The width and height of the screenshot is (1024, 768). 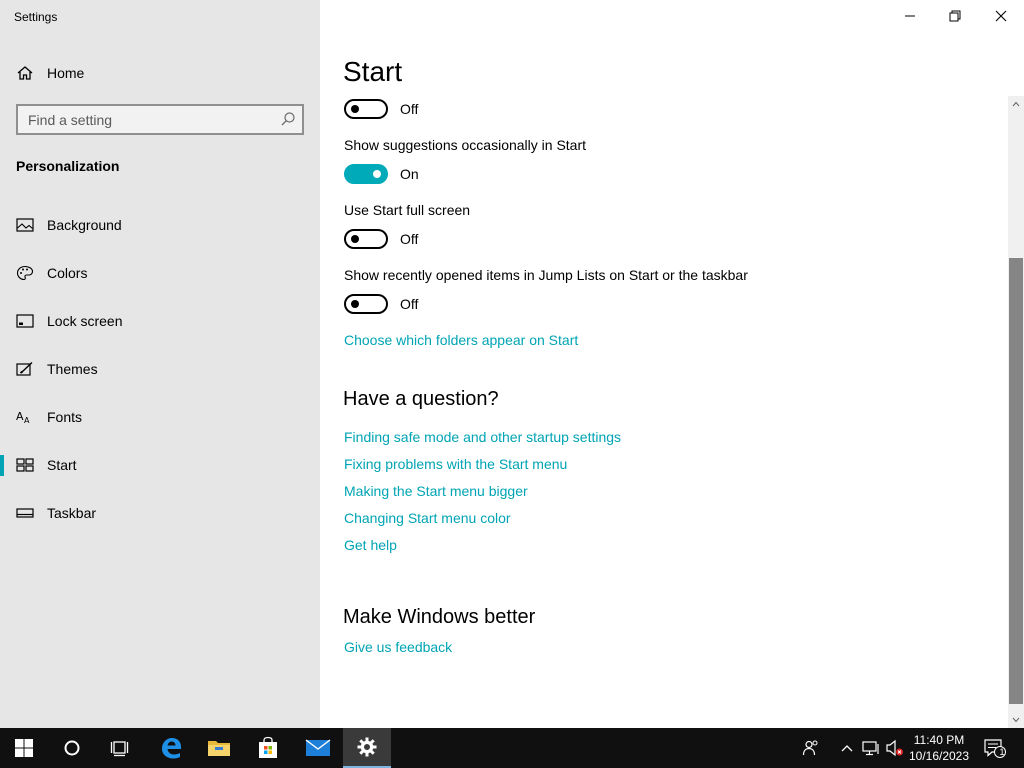 I want to click on search-button, so click(x=72, y=748).